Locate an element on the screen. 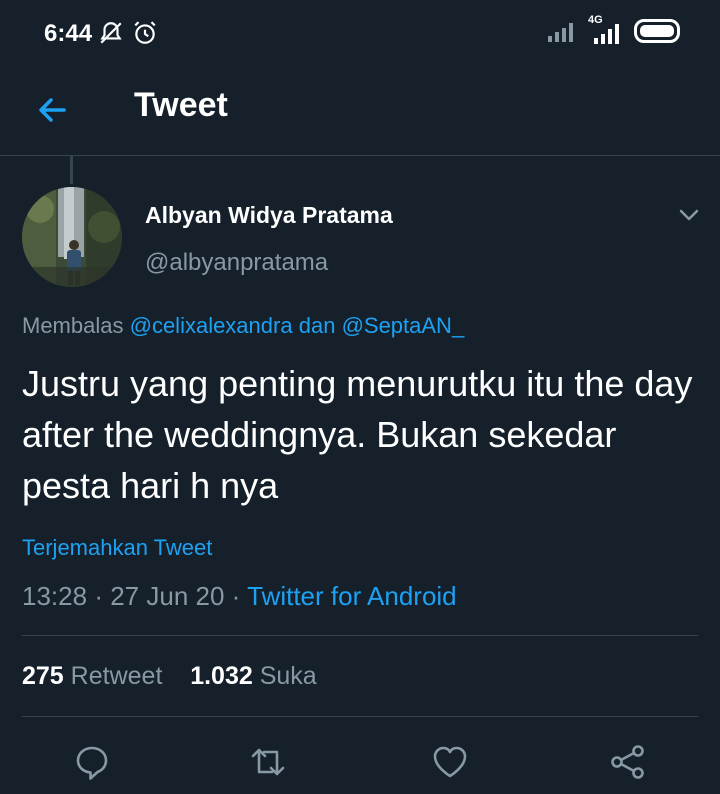  avatar is located at coordinates (72, 237).